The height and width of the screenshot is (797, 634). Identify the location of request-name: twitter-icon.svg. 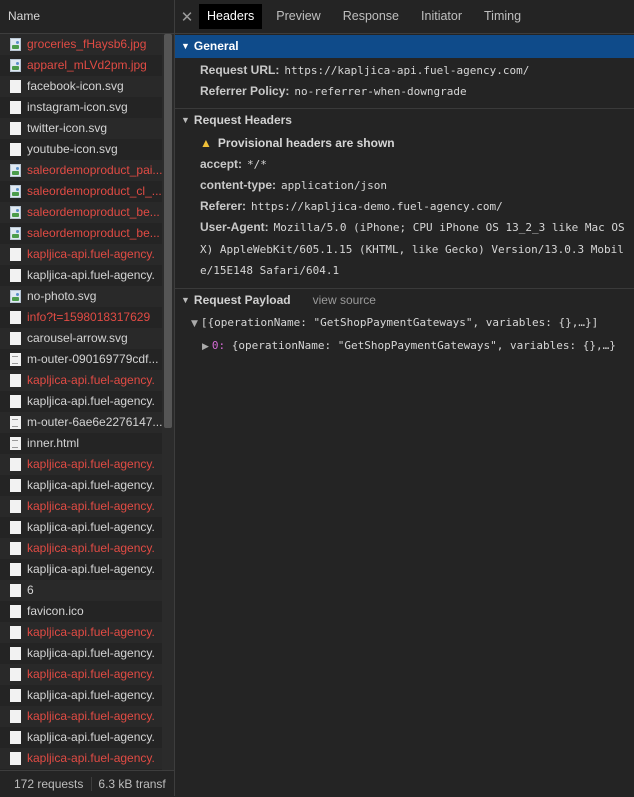
(67, 128).